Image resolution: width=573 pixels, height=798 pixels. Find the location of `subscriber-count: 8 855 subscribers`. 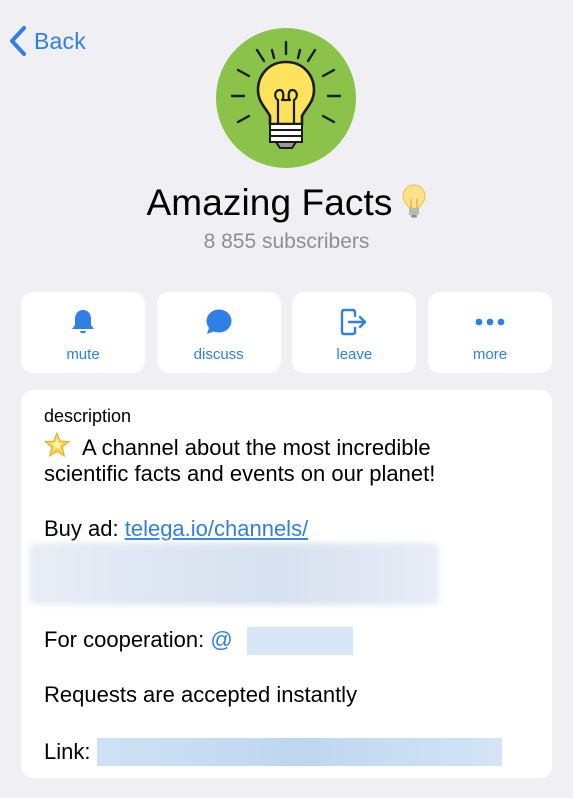

subscriber-count: 8 855 subscribers is located at coordinates (286, 241).